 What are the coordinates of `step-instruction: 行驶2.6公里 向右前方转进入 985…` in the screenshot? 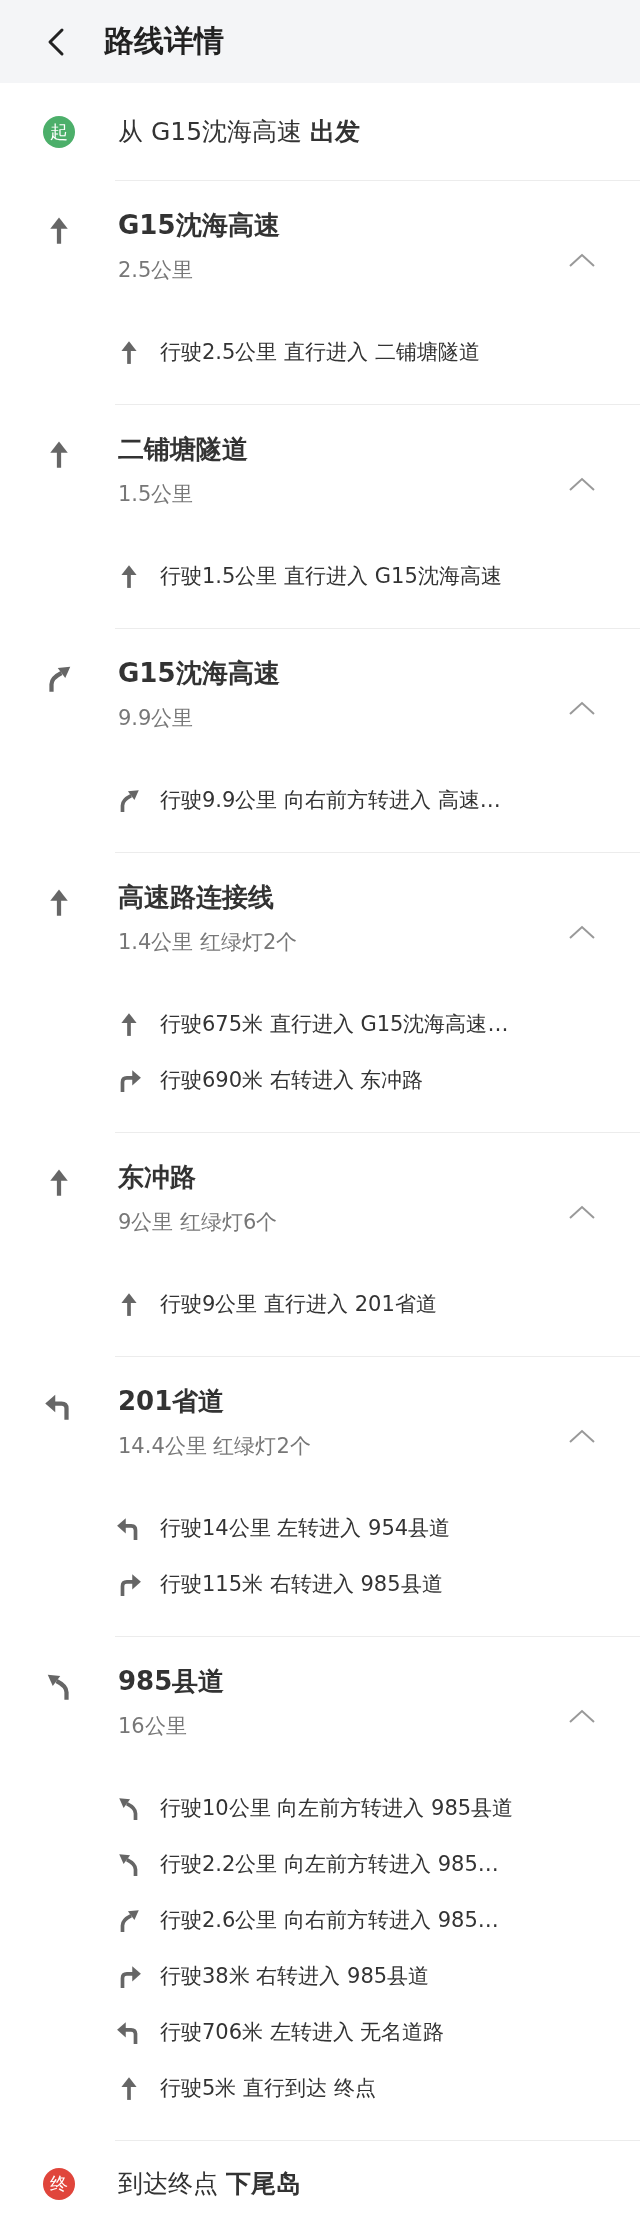 It's located at (329, 1920).